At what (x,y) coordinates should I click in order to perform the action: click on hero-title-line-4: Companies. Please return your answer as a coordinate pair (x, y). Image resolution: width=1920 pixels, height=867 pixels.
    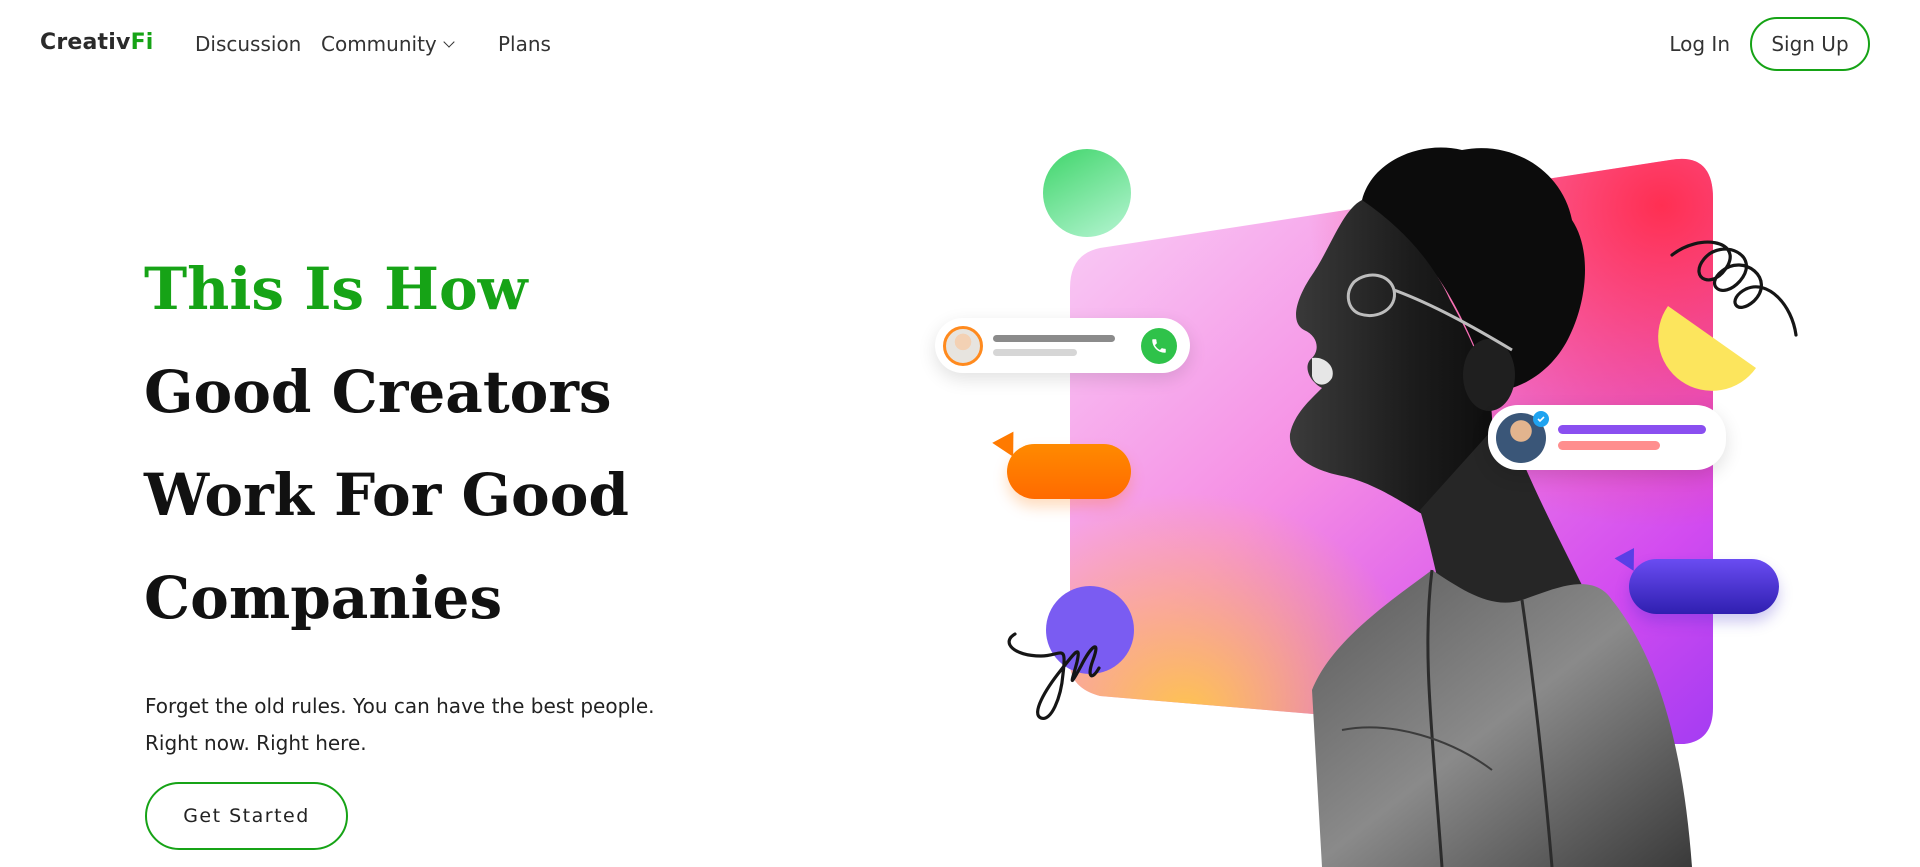
    Looking at the image, I should click on (323, 598).